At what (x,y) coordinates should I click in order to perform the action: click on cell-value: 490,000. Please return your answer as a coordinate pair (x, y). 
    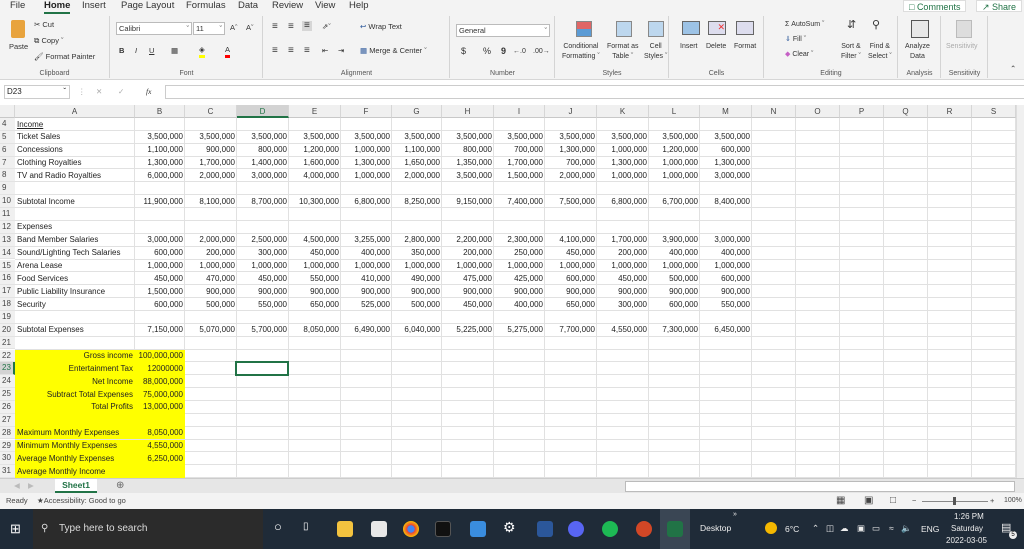
    Looking at the image, I should click on (417, 279).